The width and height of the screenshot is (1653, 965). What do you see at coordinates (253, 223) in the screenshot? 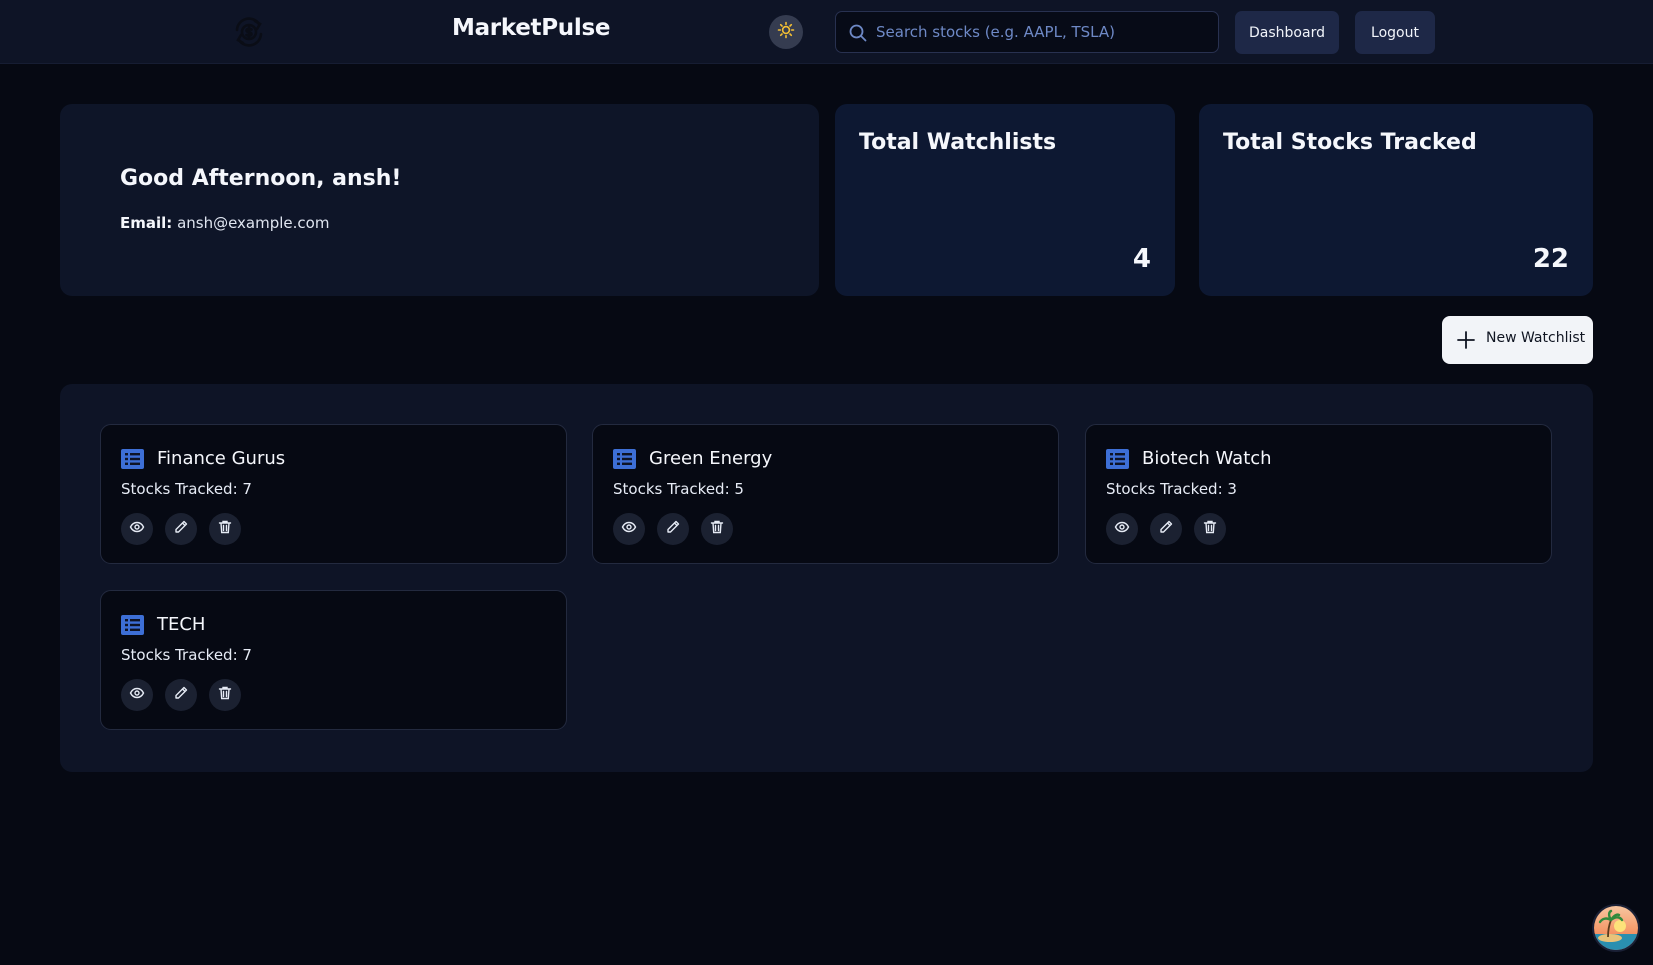
I see `email-value: ansh@example.com` at bounding box center [253, 223].